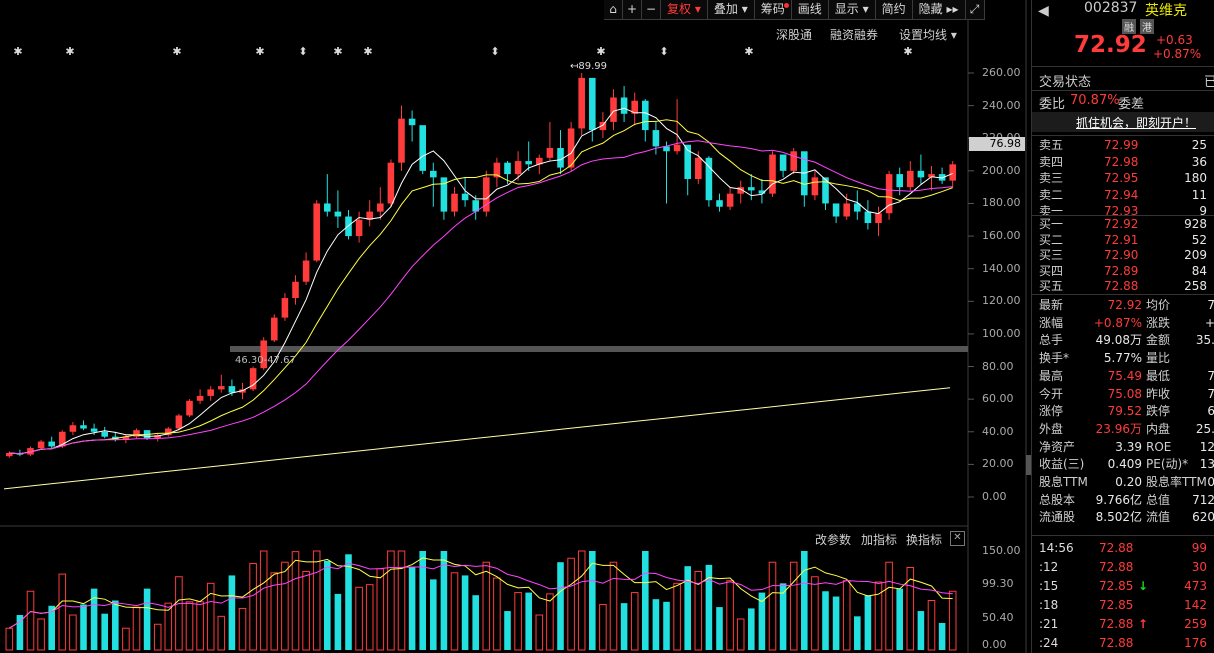  I want to click on volume-bars, so click(481, 600).